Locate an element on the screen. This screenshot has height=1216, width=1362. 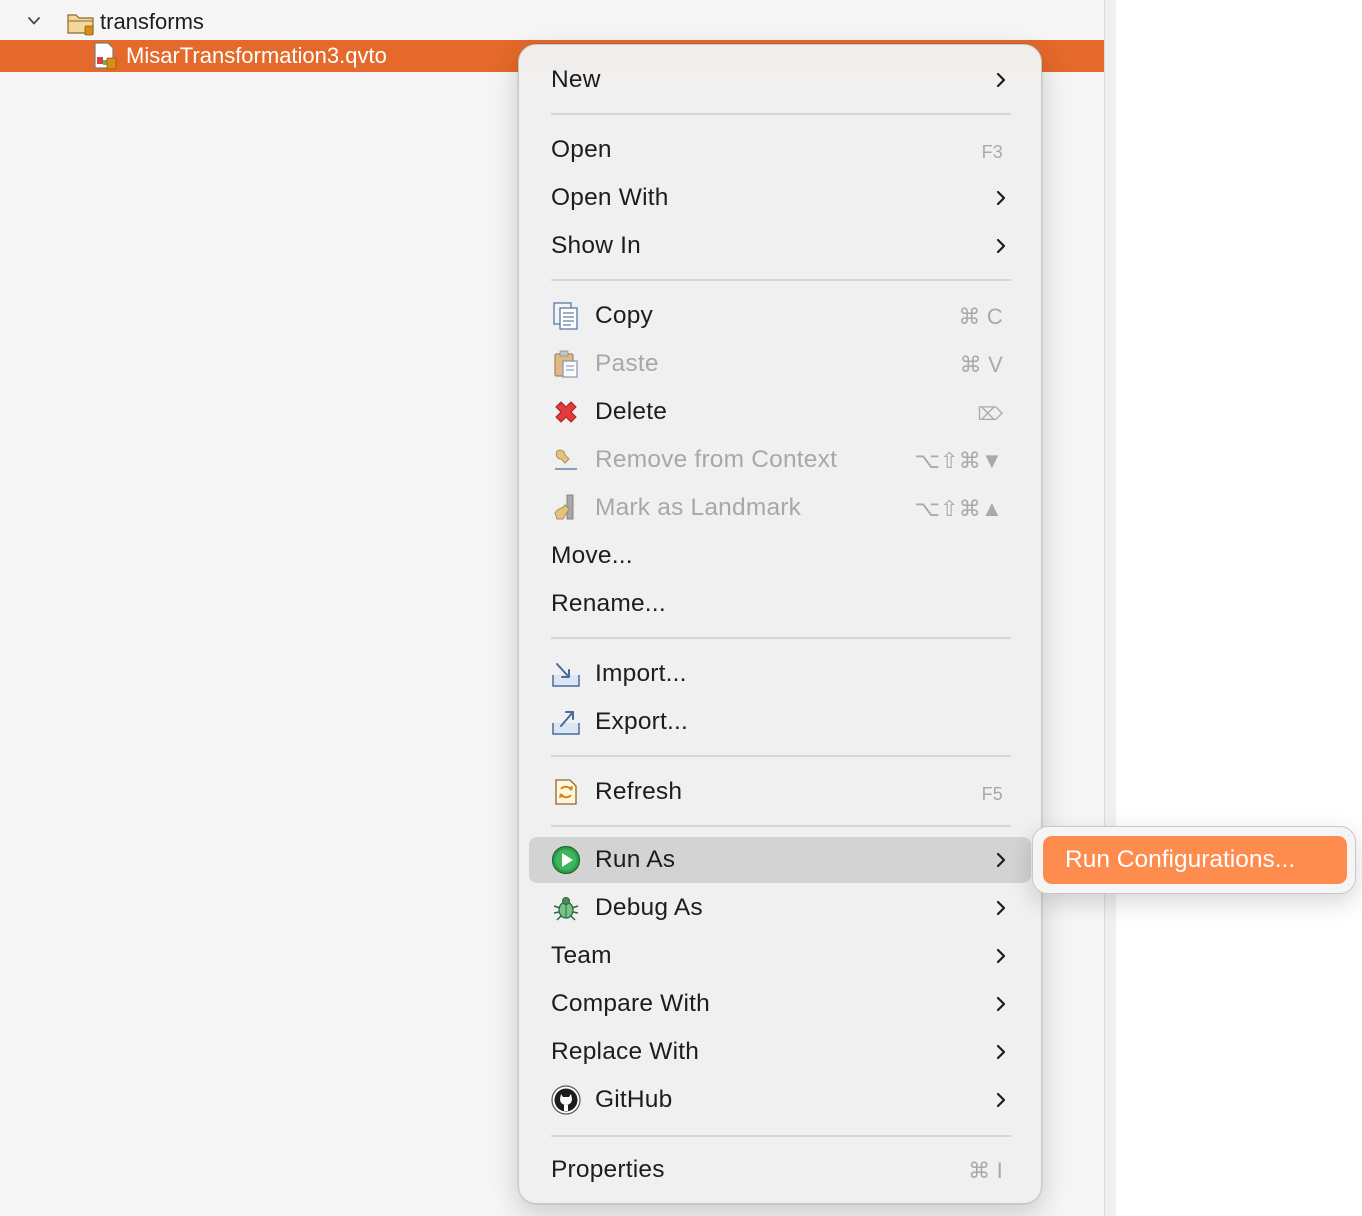
folder-icon is located at coordinates (80, 25).